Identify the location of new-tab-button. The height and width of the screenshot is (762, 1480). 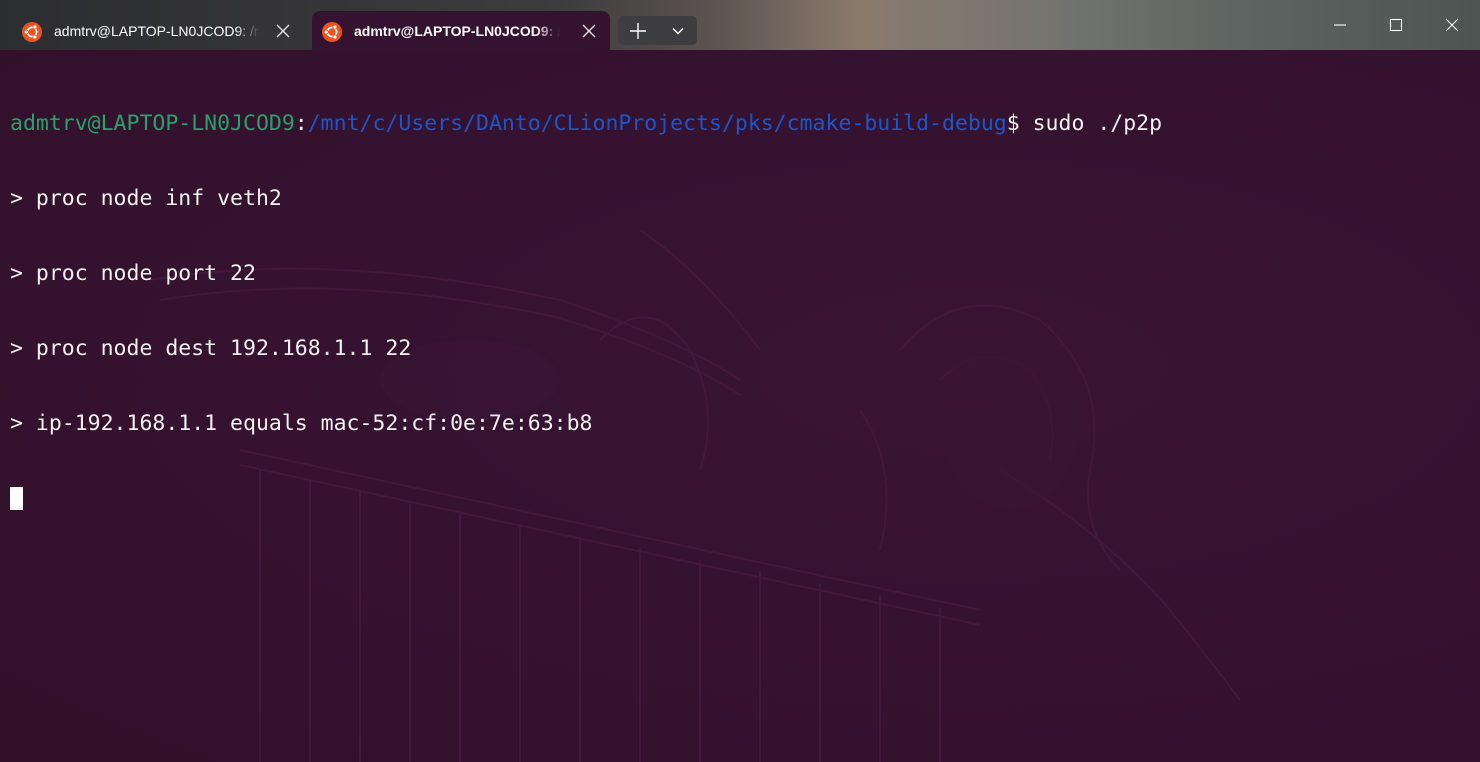
(638, 30).